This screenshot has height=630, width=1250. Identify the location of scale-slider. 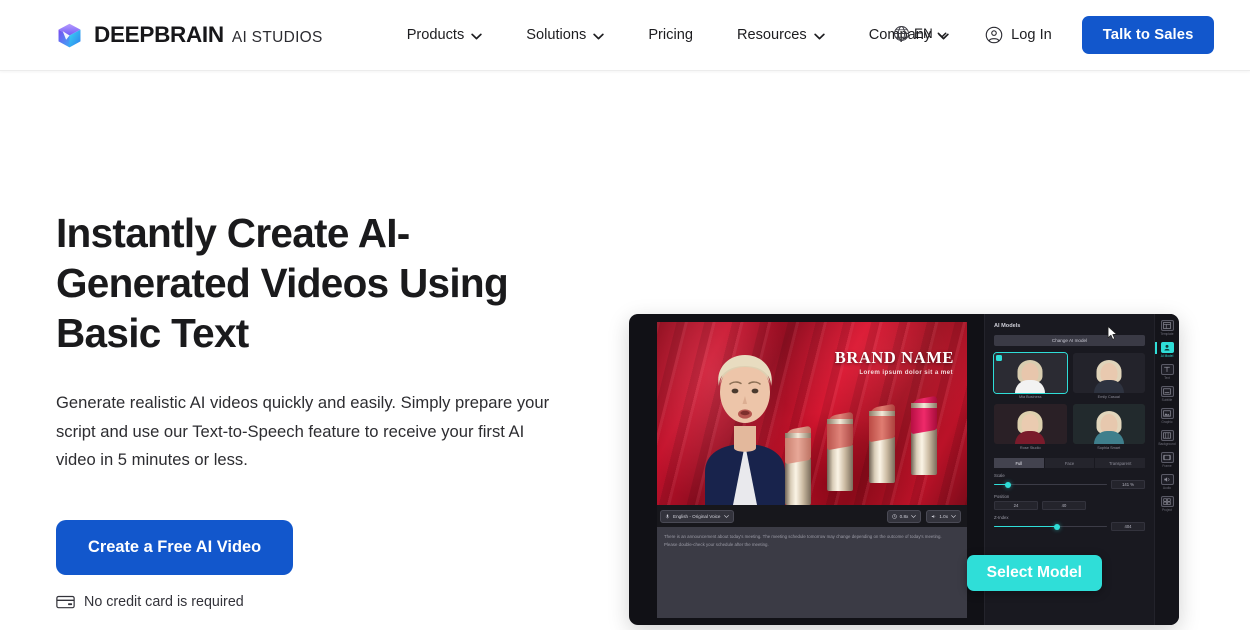
(1050, 485).